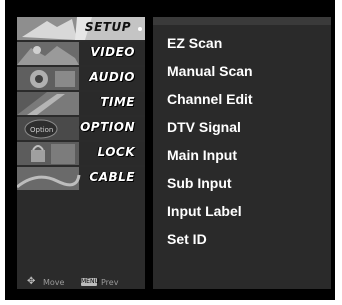 This screenshot has width=342, height=305. I want to click on category-cable: CABLE, so click(81, 178).